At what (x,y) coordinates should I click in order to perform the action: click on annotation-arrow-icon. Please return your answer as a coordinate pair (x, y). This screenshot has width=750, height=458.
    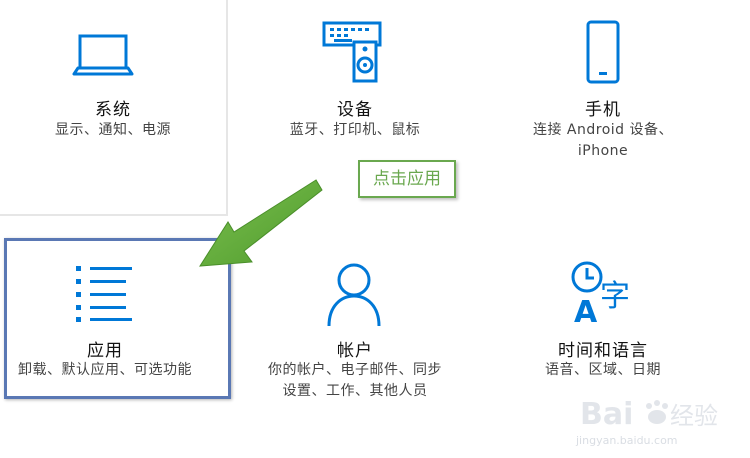
    Looking at the image, I should click on (261, 223).